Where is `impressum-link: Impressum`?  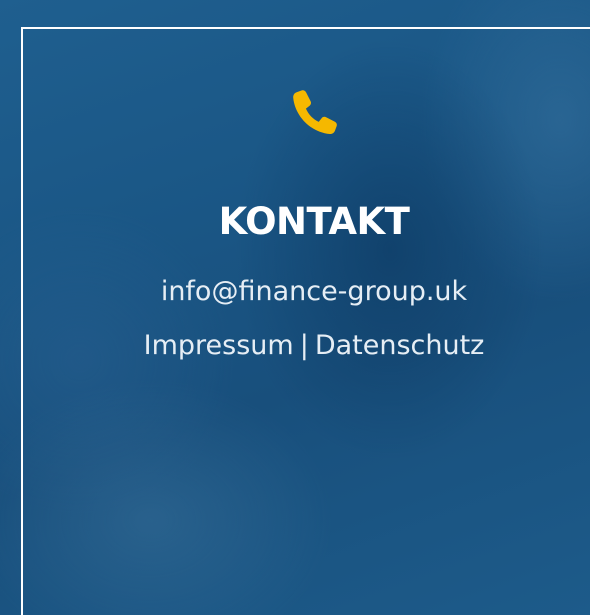 impressum-link: Impressum is located at coordinates (219, 345).